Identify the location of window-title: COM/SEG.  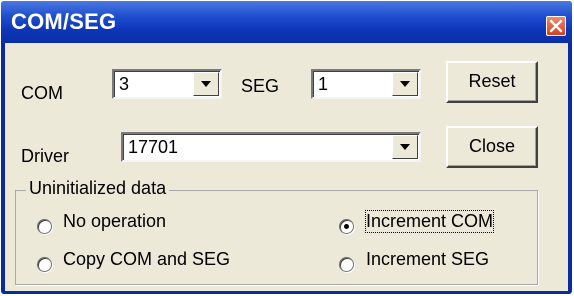
(64, 21).